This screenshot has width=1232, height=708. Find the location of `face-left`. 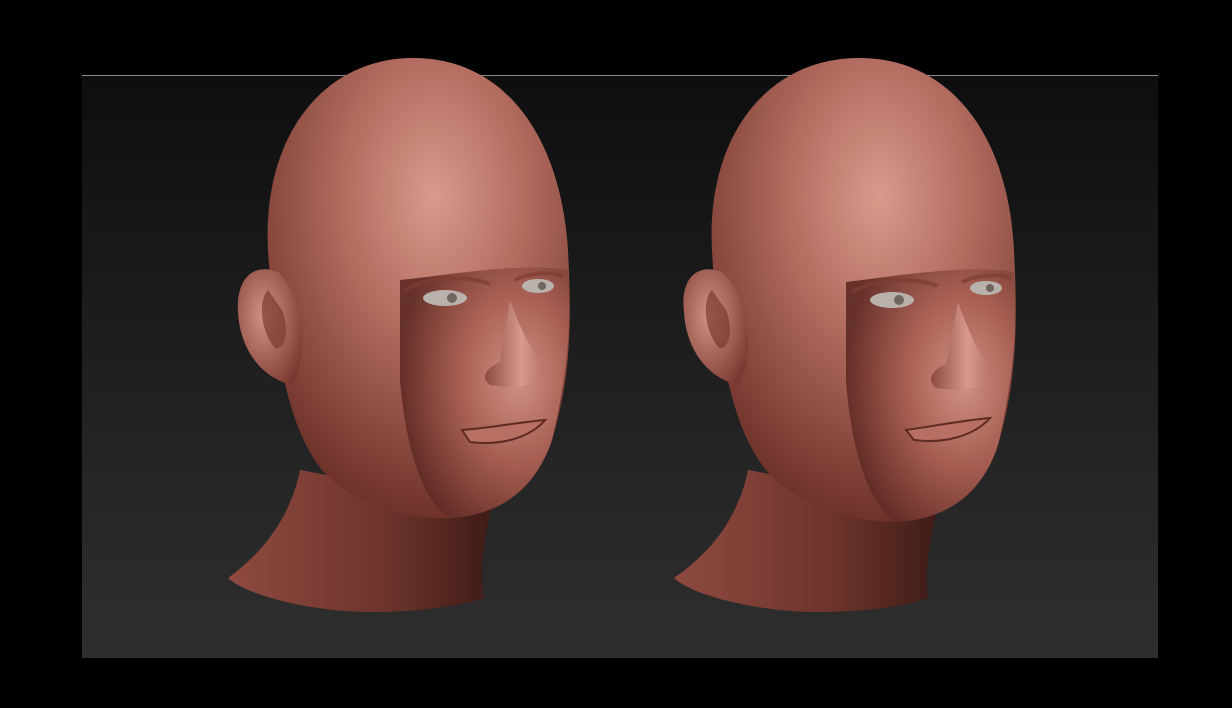

face-left is located at coordinates (485, 392).